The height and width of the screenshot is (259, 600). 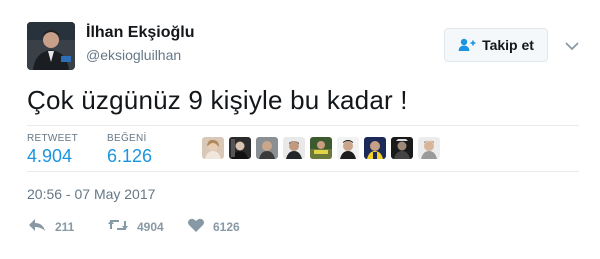 What do you see at coordinates (51, 46) in the screenshot?
I see `avatar` at bounding box center [51, 46].